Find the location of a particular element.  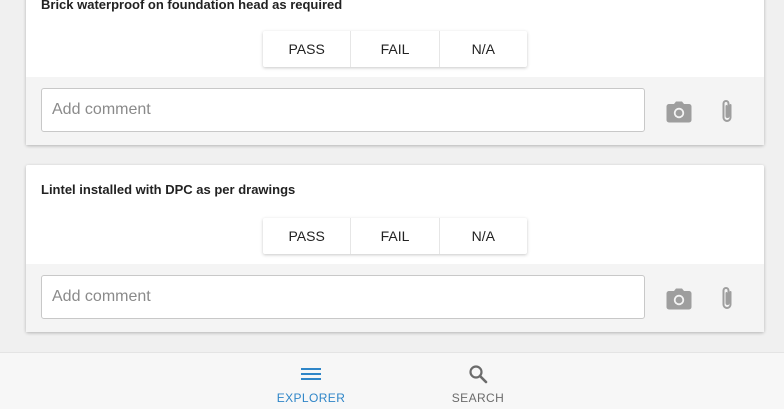

nav-search-label: SEARCH is located at coordinates (478, 398).